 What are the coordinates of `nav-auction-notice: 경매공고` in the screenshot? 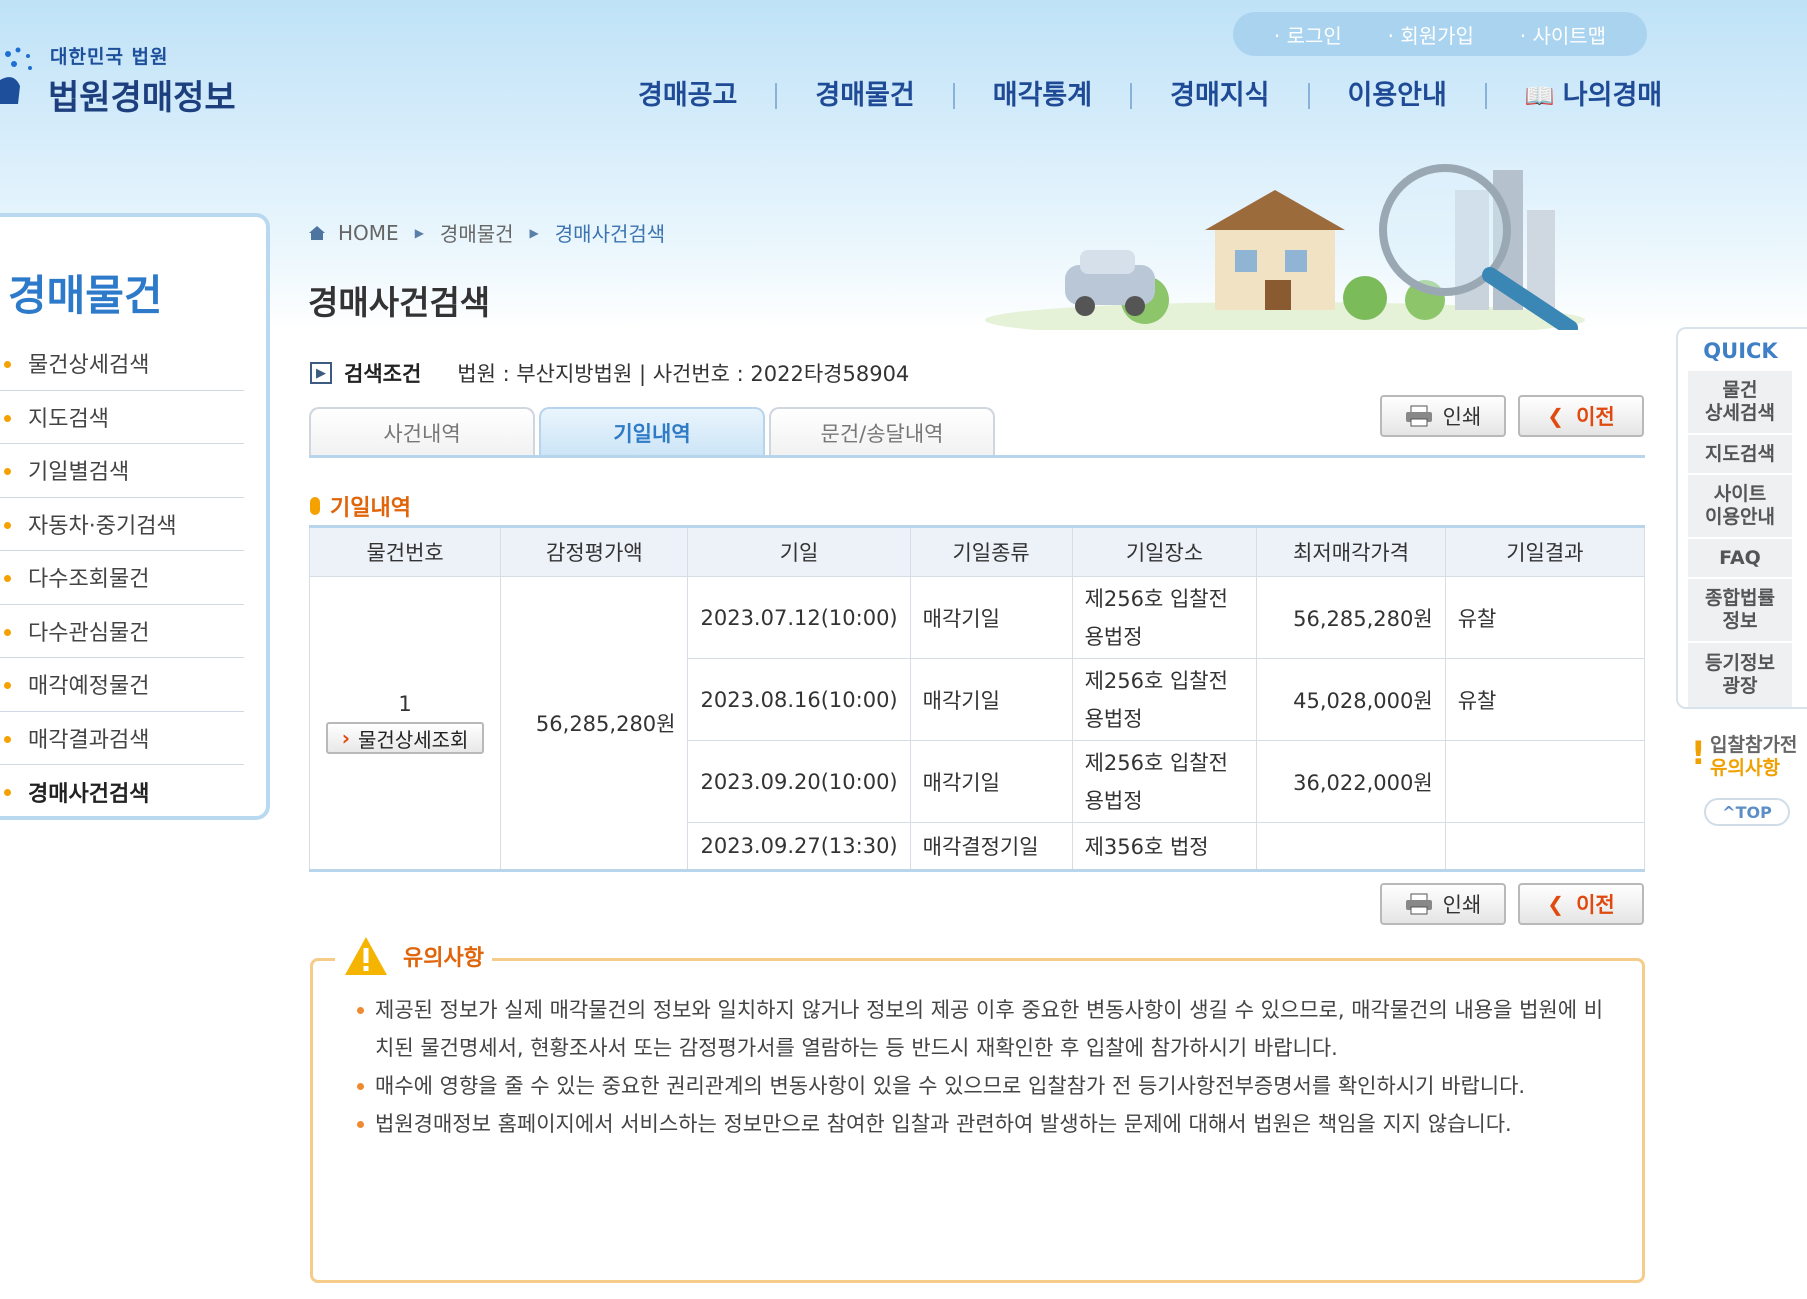 It's located at (698, 95).